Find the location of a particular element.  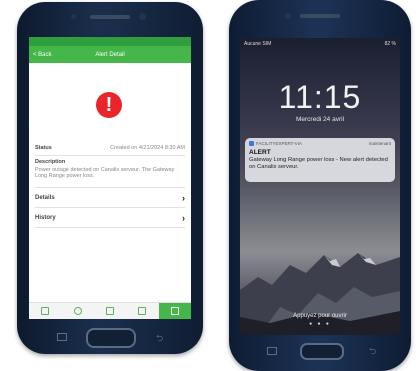

notification-time: maintenant is located at coordinates (379, 143).